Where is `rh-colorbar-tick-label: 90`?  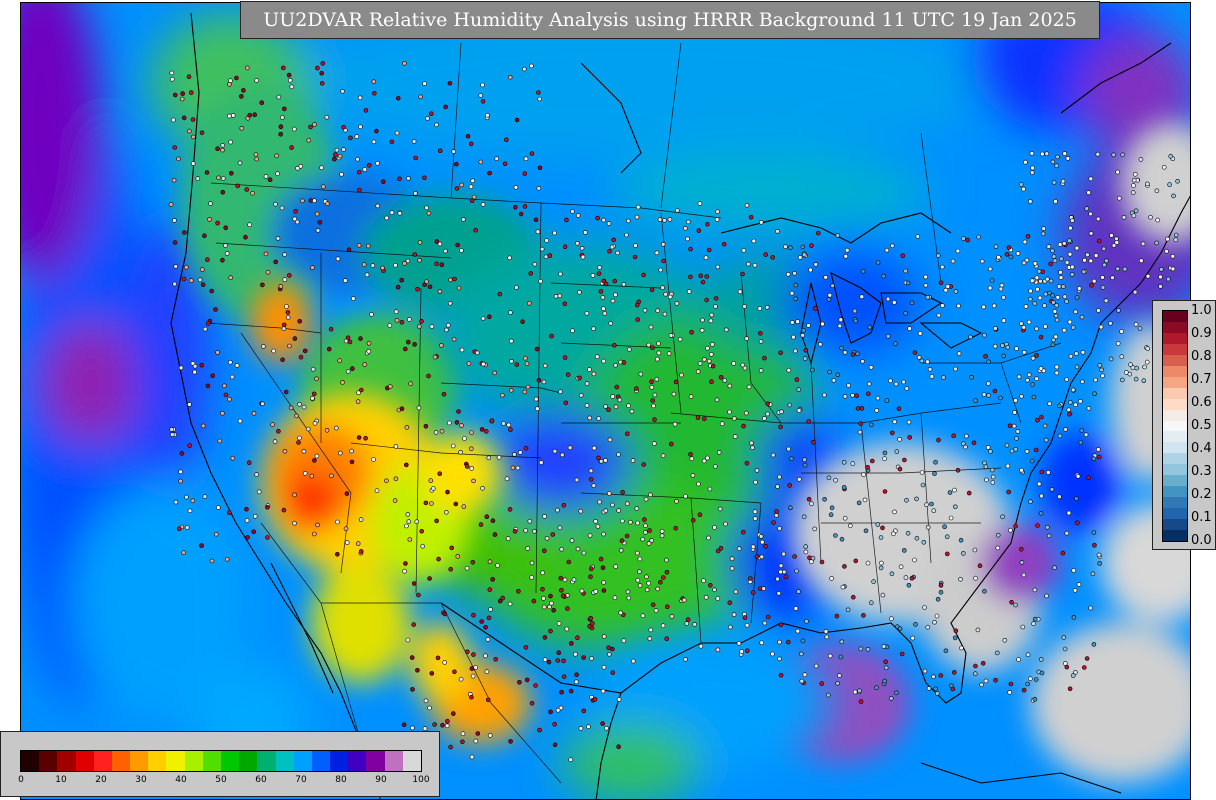
rh-colorbar-tick-label: 90 is located at coordinates (381, 780).